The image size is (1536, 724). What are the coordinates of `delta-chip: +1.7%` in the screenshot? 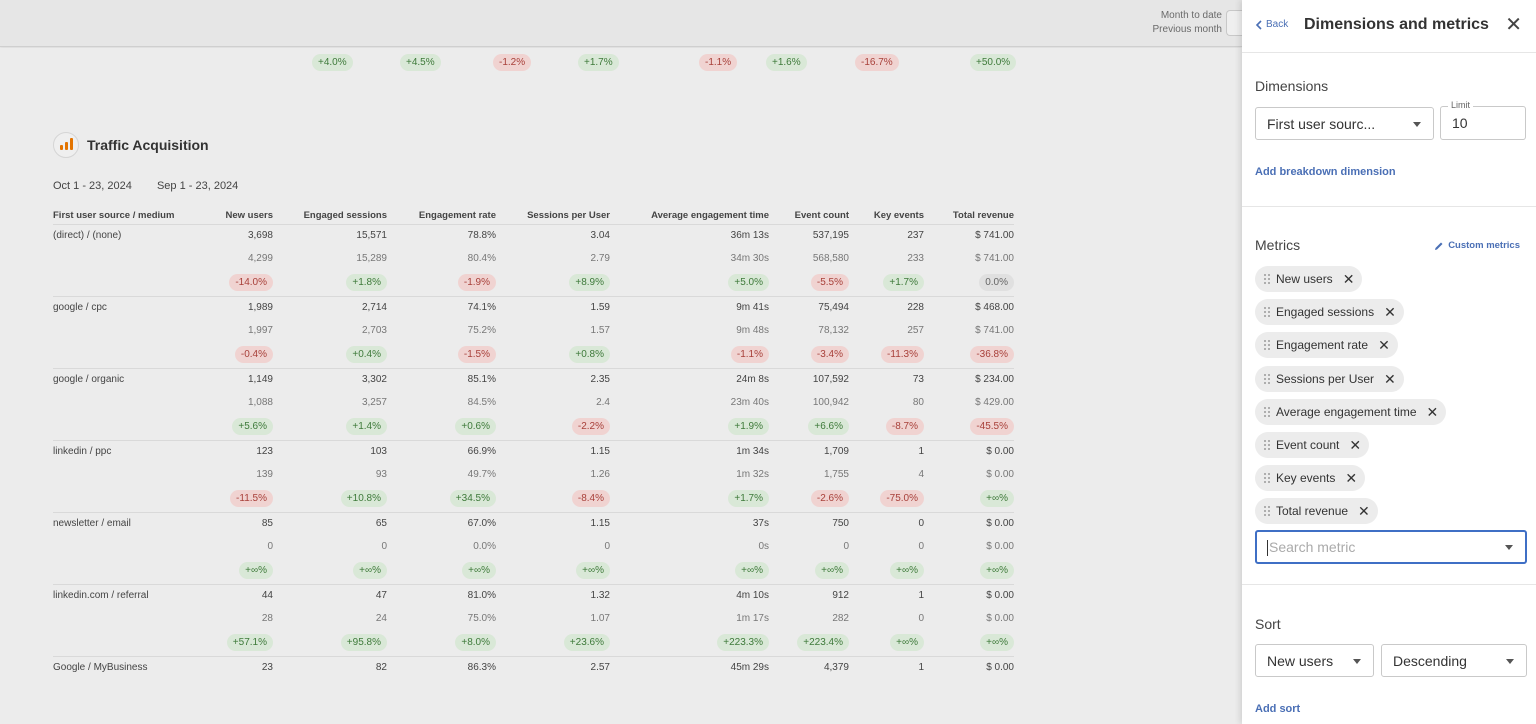 It's located at (748, 499).